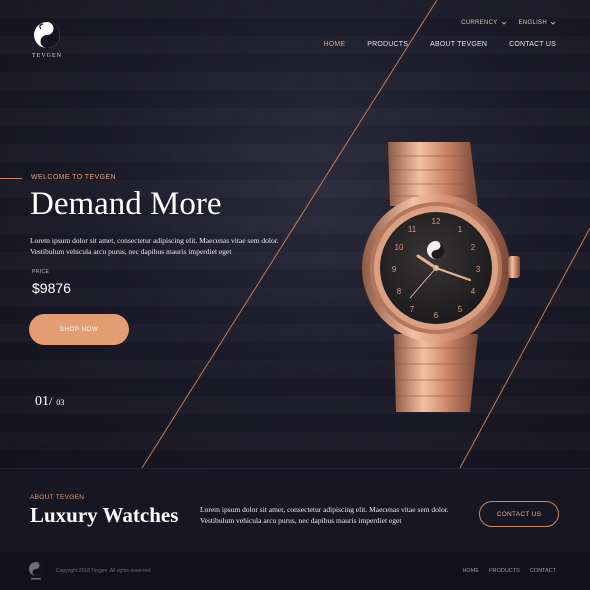 Image resolution: width=590 pixels, height=590 pixels. I want to click on brand-name: TEVGEN, so click(47, 56).